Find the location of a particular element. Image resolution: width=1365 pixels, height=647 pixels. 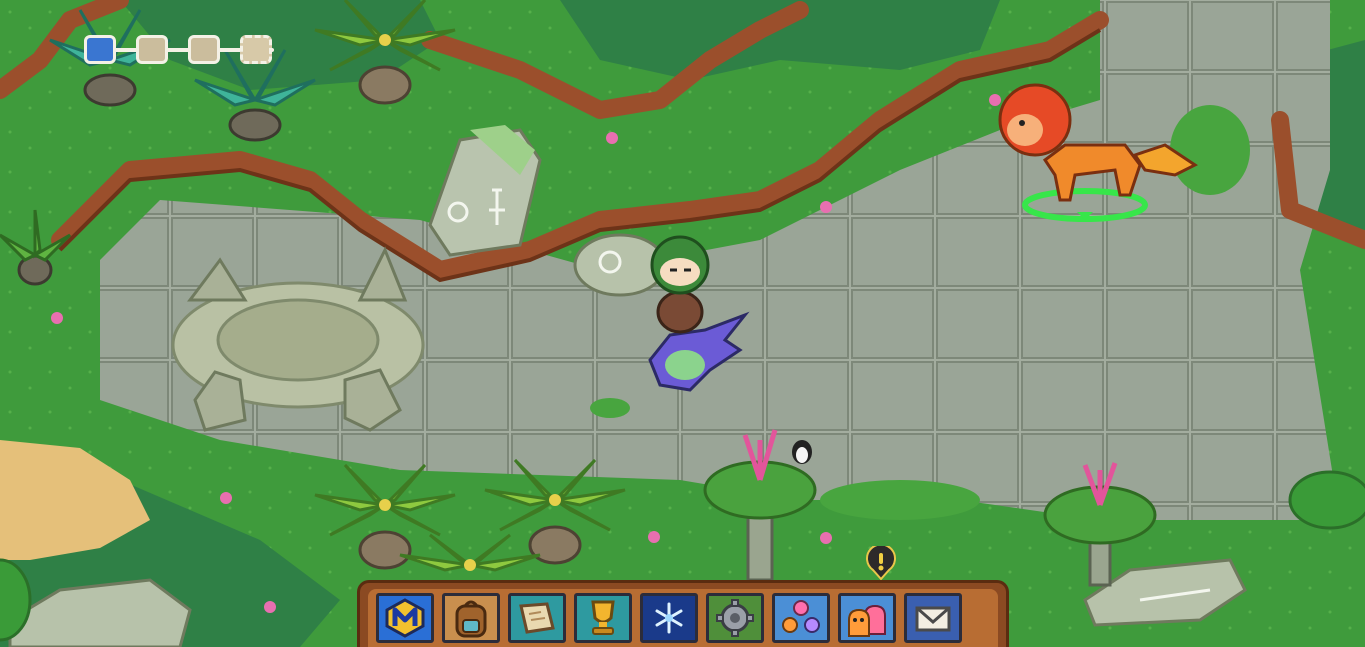

social-orbs-icon is located at coordinates (801, 616).